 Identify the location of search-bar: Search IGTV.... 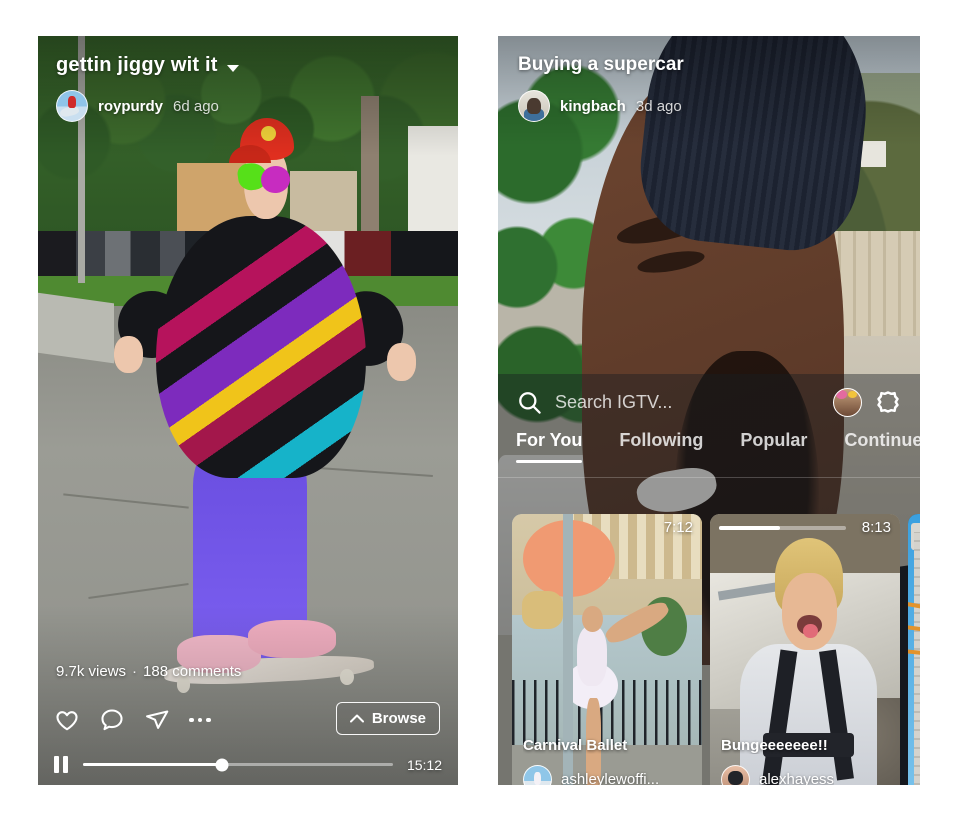
(709, 402).